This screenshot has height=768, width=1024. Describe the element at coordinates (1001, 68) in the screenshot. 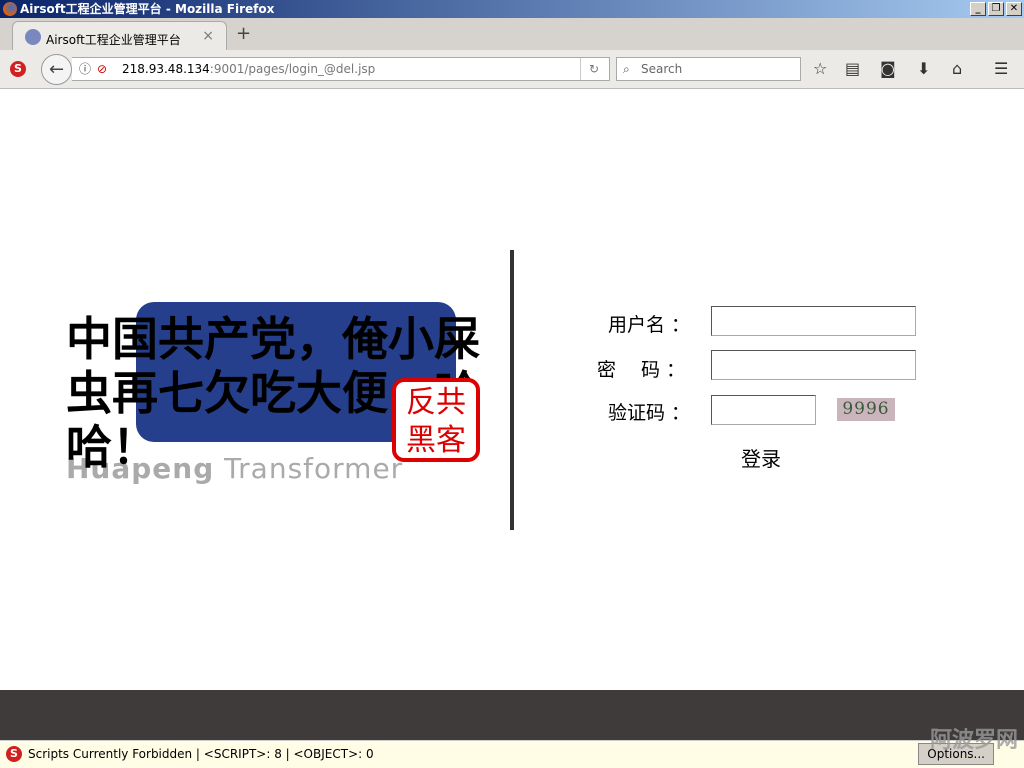

I see `menu-icon: ☰` at that location.